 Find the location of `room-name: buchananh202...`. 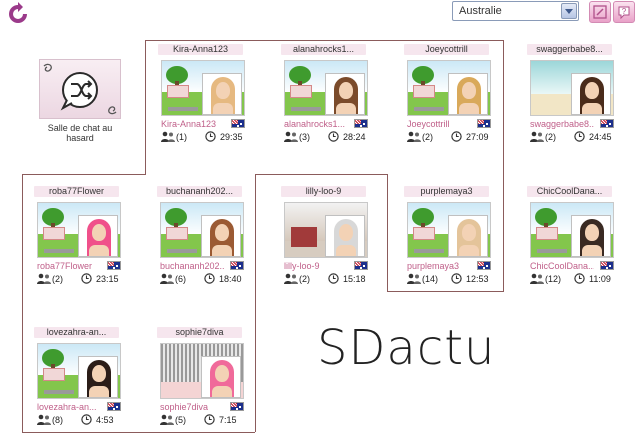

room-name: buchananh202... is located at coordinates (199, 191).